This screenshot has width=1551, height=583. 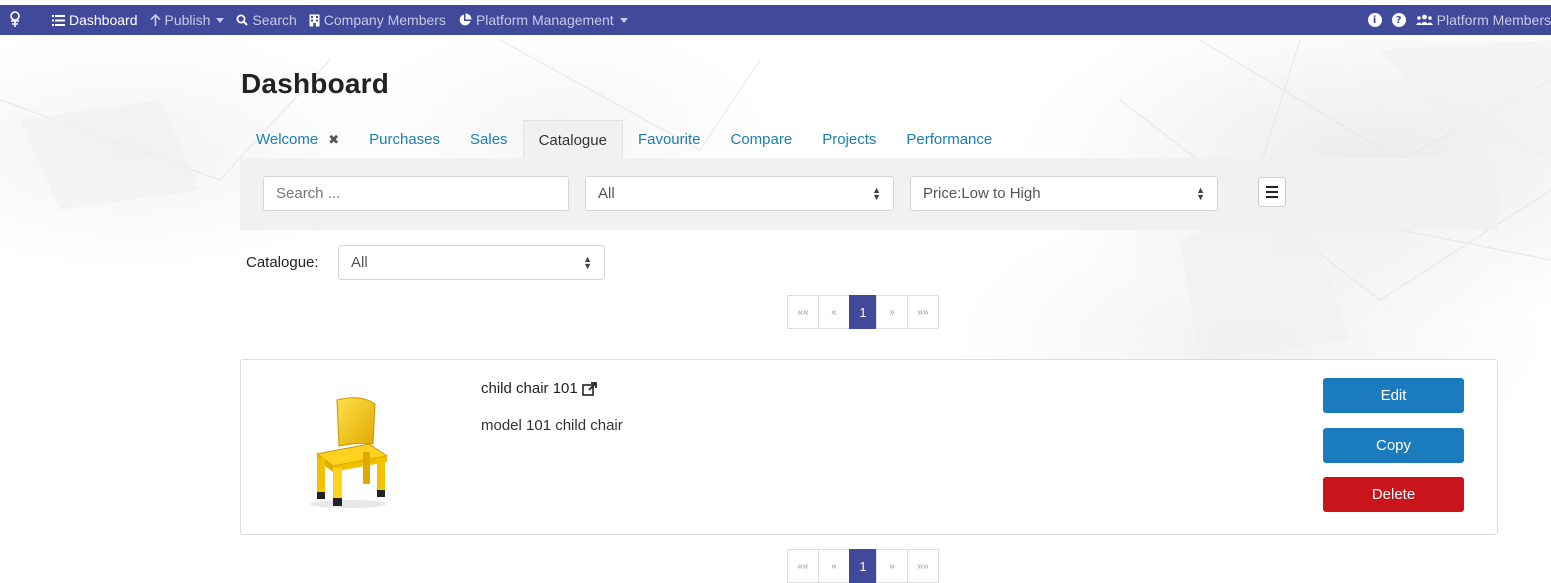 I want to click on tab-purchases-label: Purchases, so click(x=405, y=139).